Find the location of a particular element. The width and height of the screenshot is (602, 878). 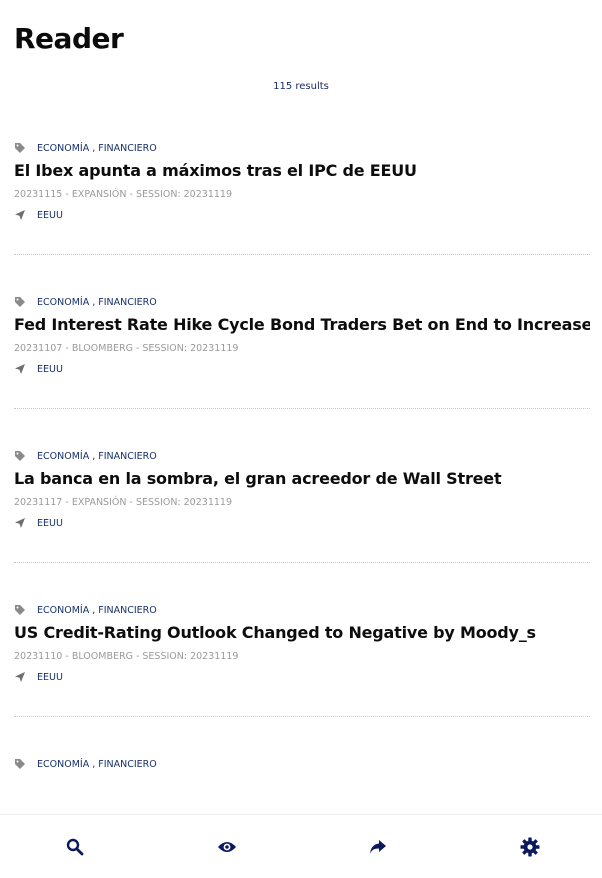

settings-button is located at coordinates (530, 847).